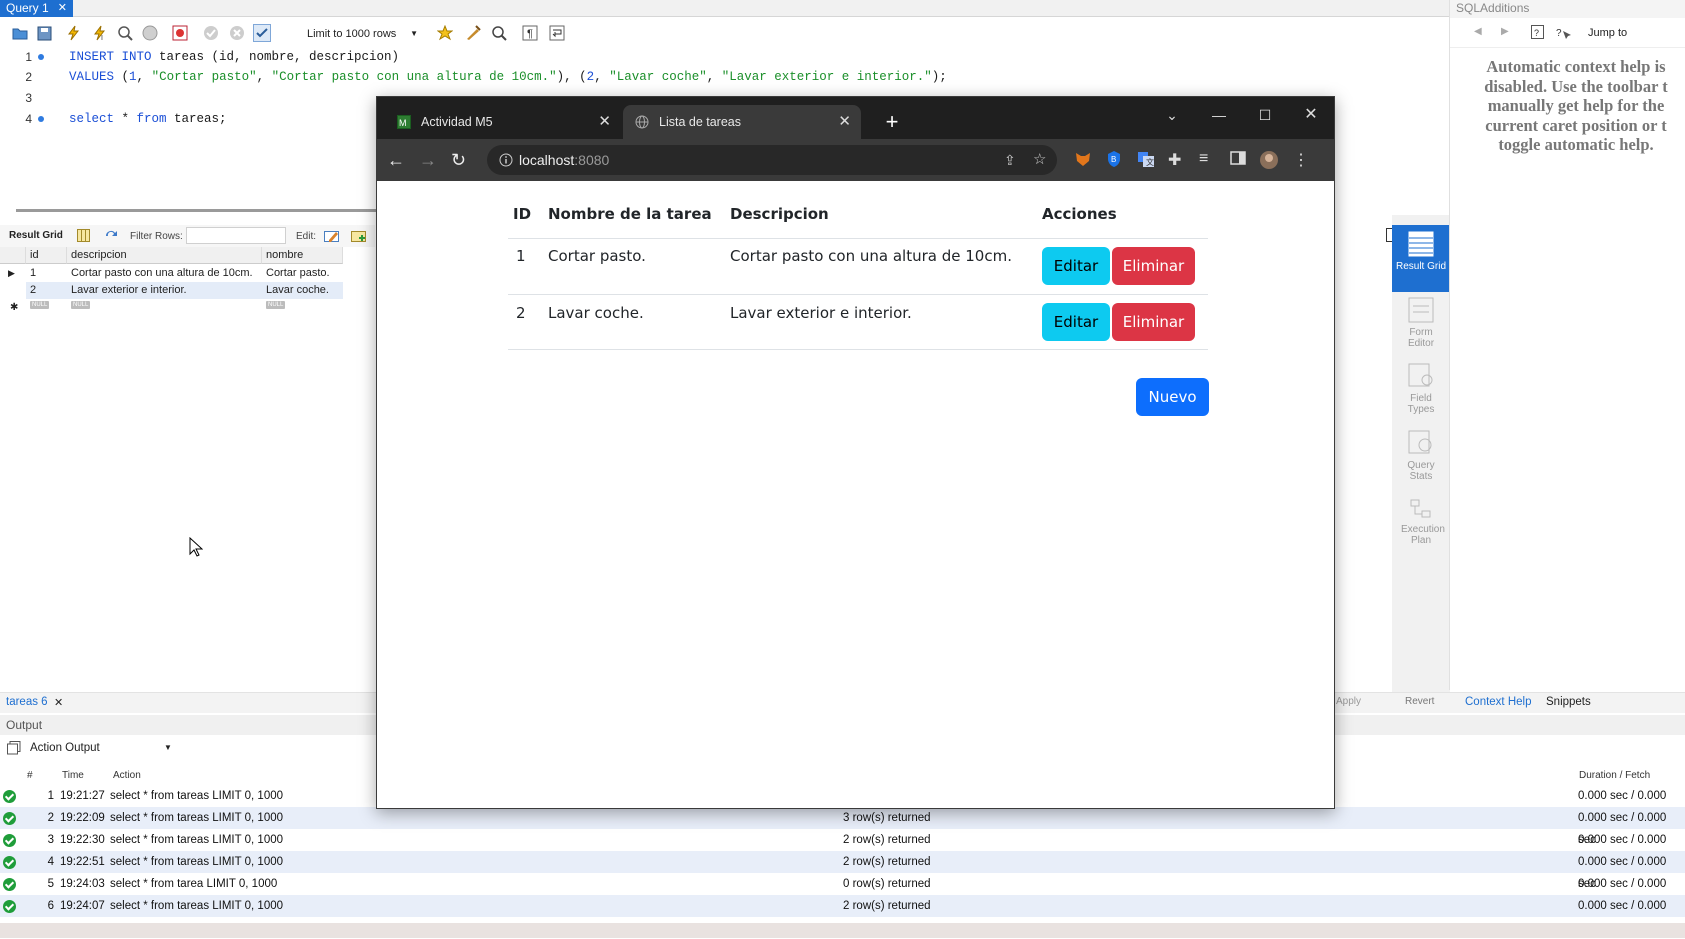  I want to click on rollback-icon, so click(237, 33).